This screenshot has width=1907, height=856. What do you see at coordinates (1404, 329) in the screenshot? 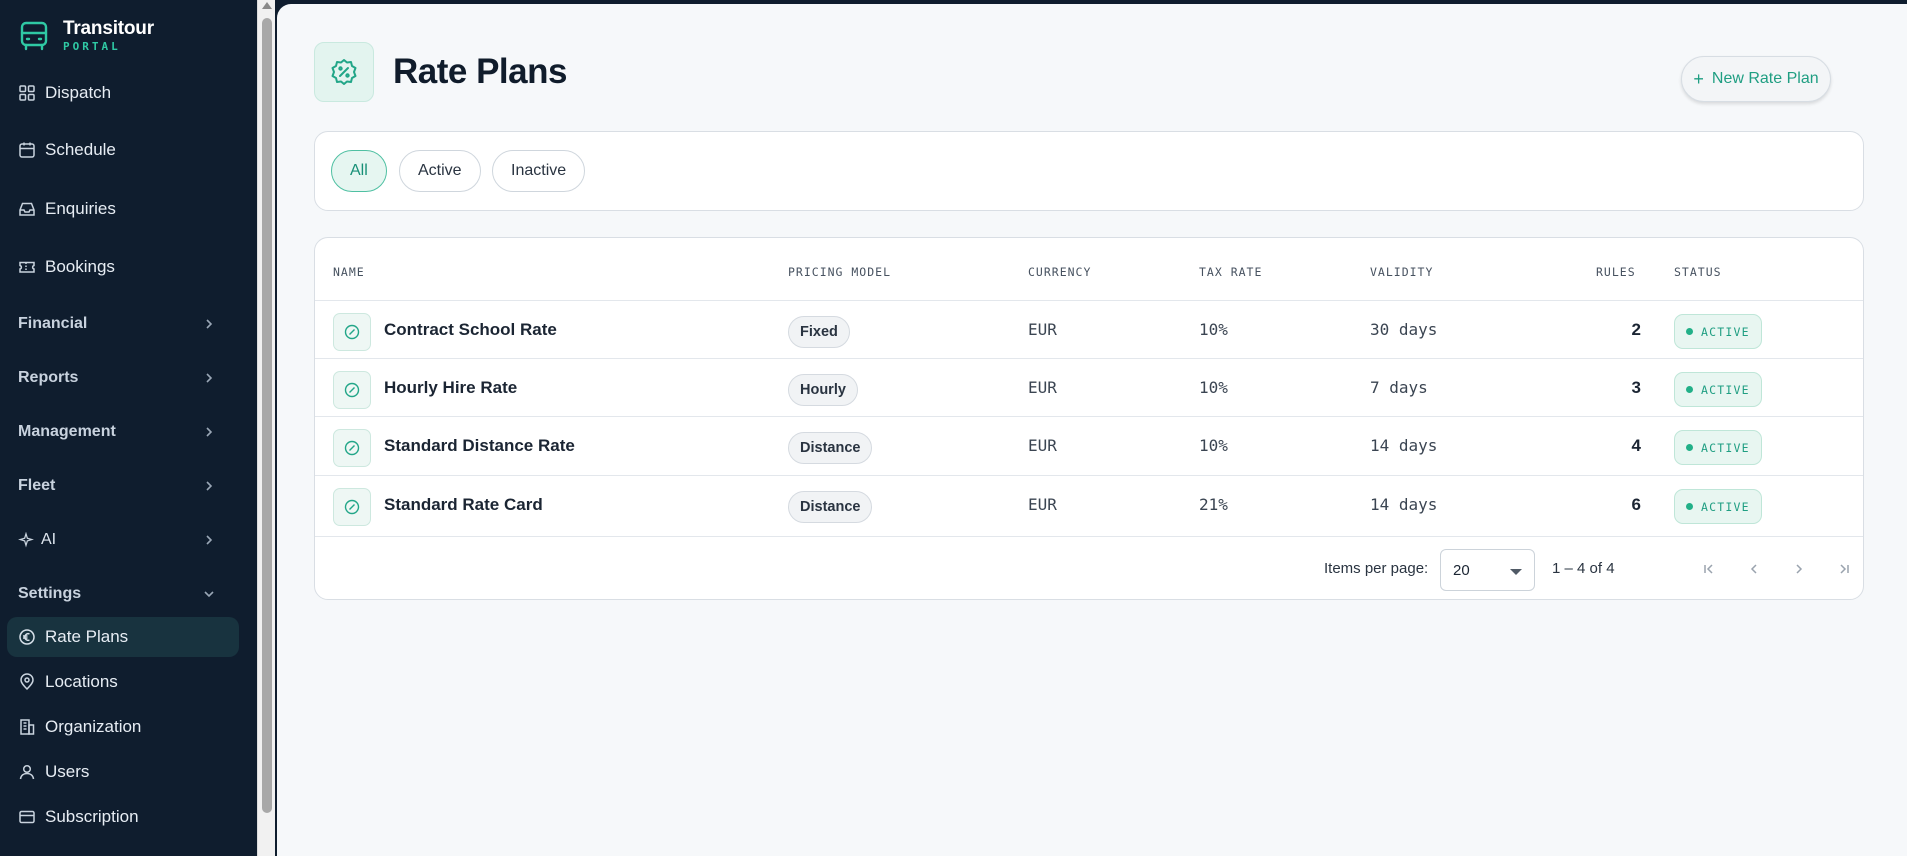
I see `validity-cell: 30 days` at bounding box center [1404, 329].